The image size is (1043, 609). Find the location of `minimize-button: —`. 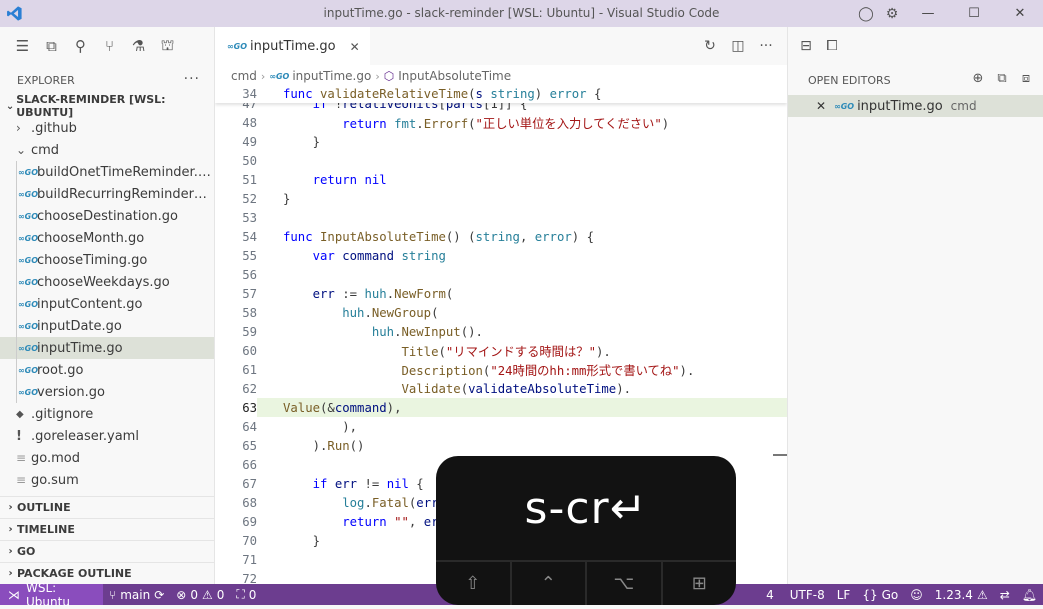

minimize-button: — is located at coordinates (928, 13).